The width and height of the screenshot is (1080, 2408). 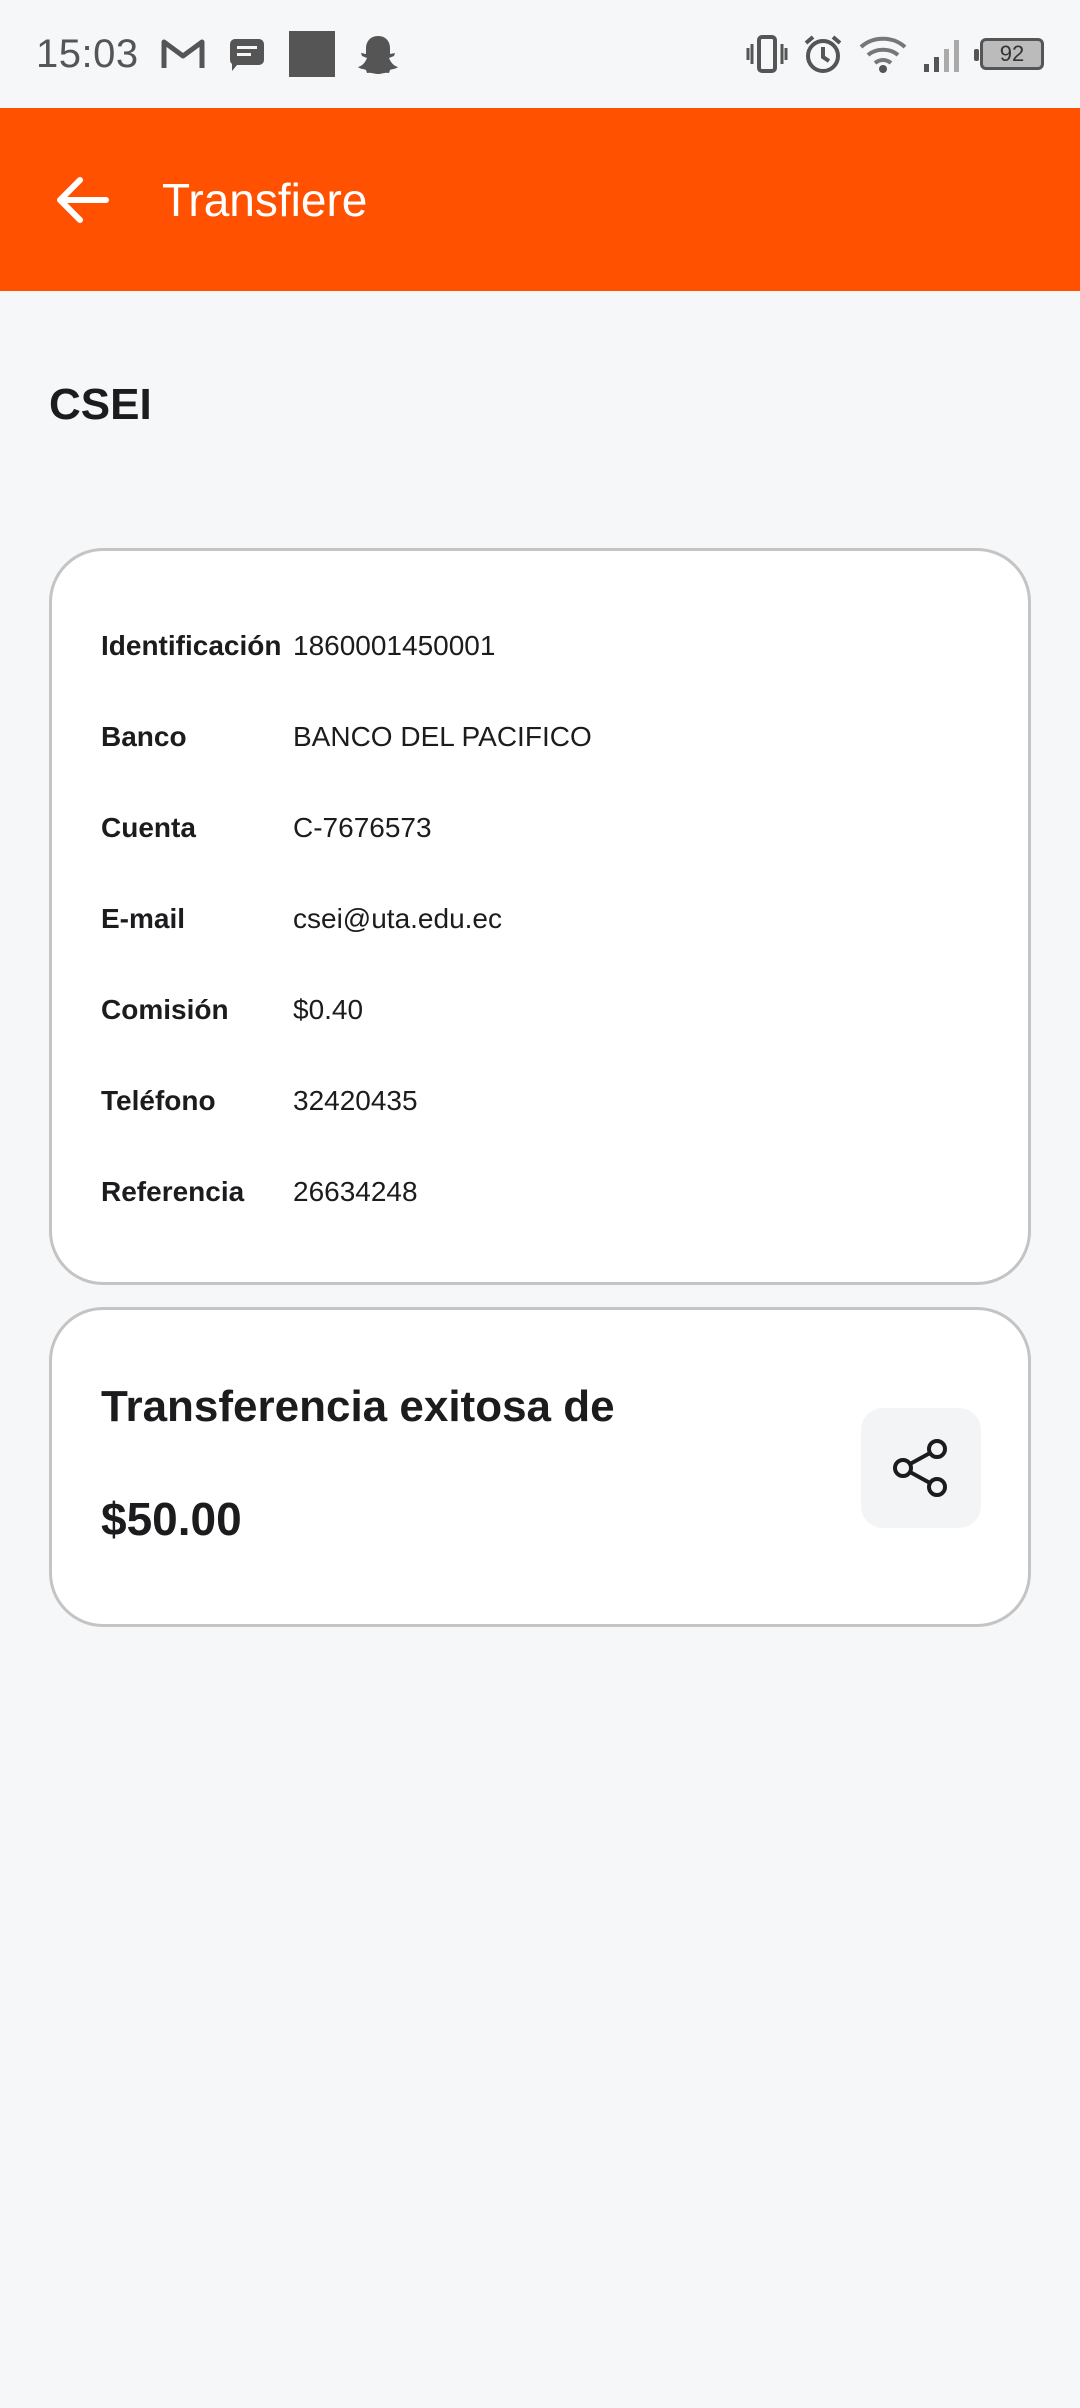 I want to click on share-button, so click(x=921, y=1468).